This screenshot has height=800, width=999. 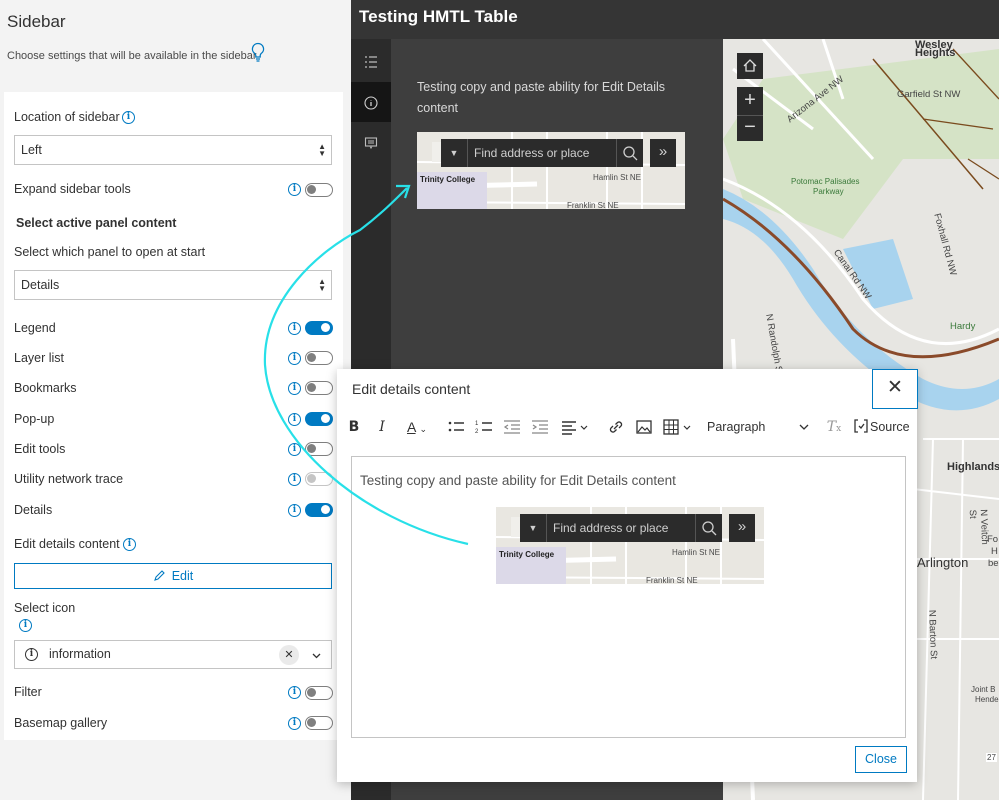 I want to click on table-icon, so click(x=679, y=427).